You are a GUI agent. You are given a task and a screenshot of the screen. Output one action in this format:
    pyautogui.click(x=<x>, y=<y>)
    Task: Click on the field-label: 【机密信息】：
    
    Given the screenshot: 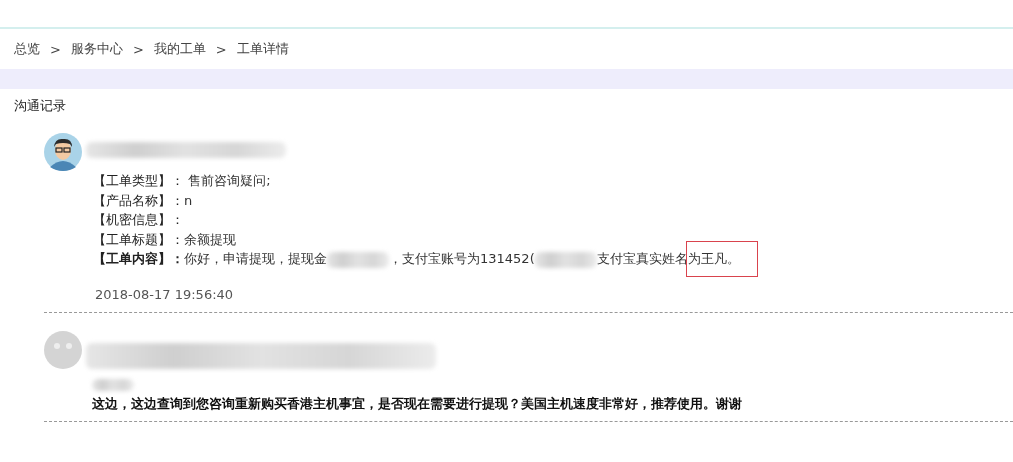 What is the action you would take?
    pyautogui.click(x=138, y=219)
    